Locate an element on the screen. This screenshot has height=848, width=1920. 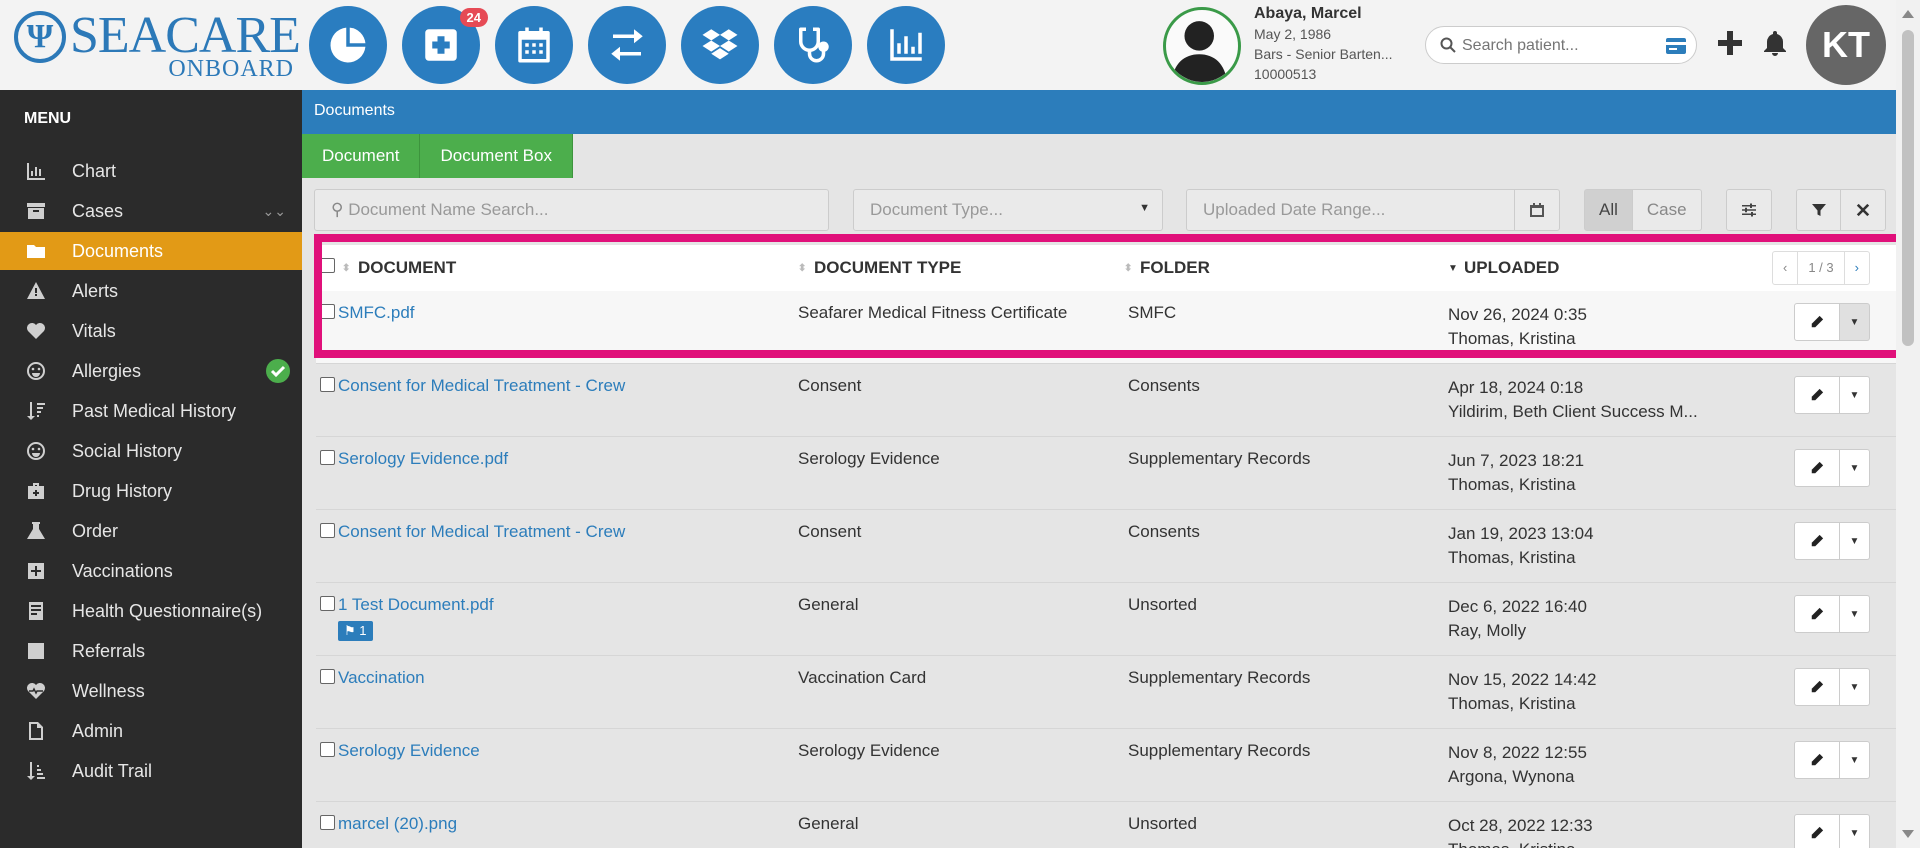
tab-document-box: Document Box is located at coordinates (496, 156).